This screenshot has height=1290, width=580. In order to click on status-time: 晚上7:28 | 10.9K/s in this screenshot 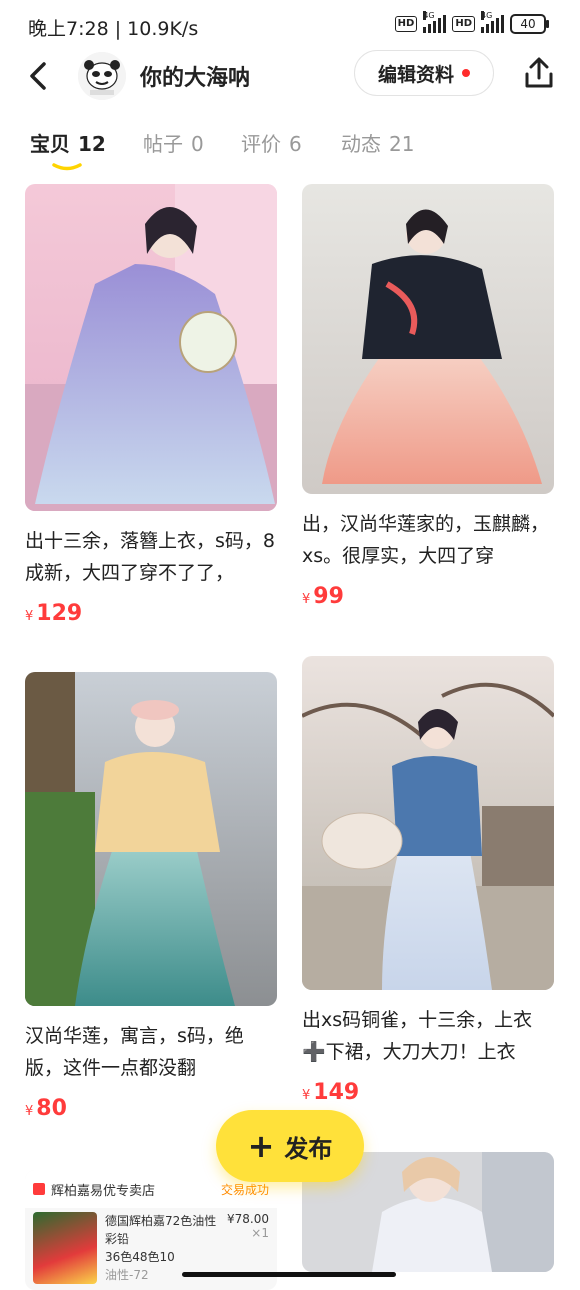, I will do `click(113, 29)`.